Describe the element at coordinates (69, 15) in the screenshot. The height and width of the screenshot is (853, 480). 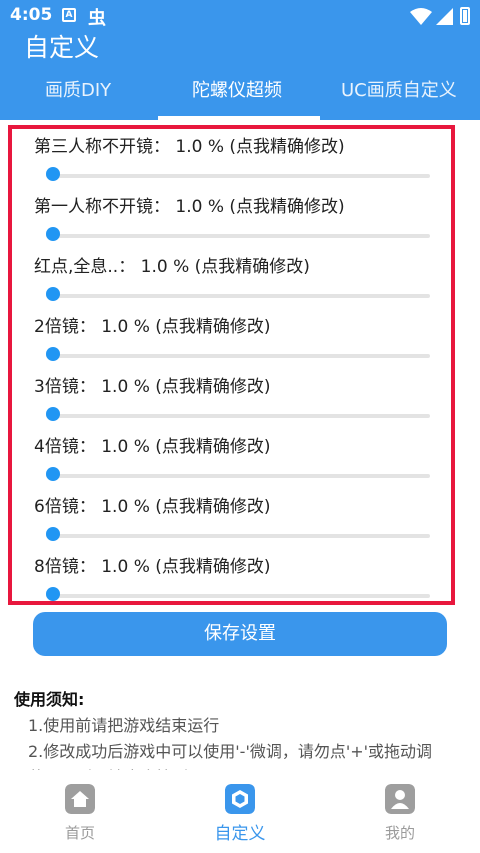
I see `notification-a-icon: A` at that location.